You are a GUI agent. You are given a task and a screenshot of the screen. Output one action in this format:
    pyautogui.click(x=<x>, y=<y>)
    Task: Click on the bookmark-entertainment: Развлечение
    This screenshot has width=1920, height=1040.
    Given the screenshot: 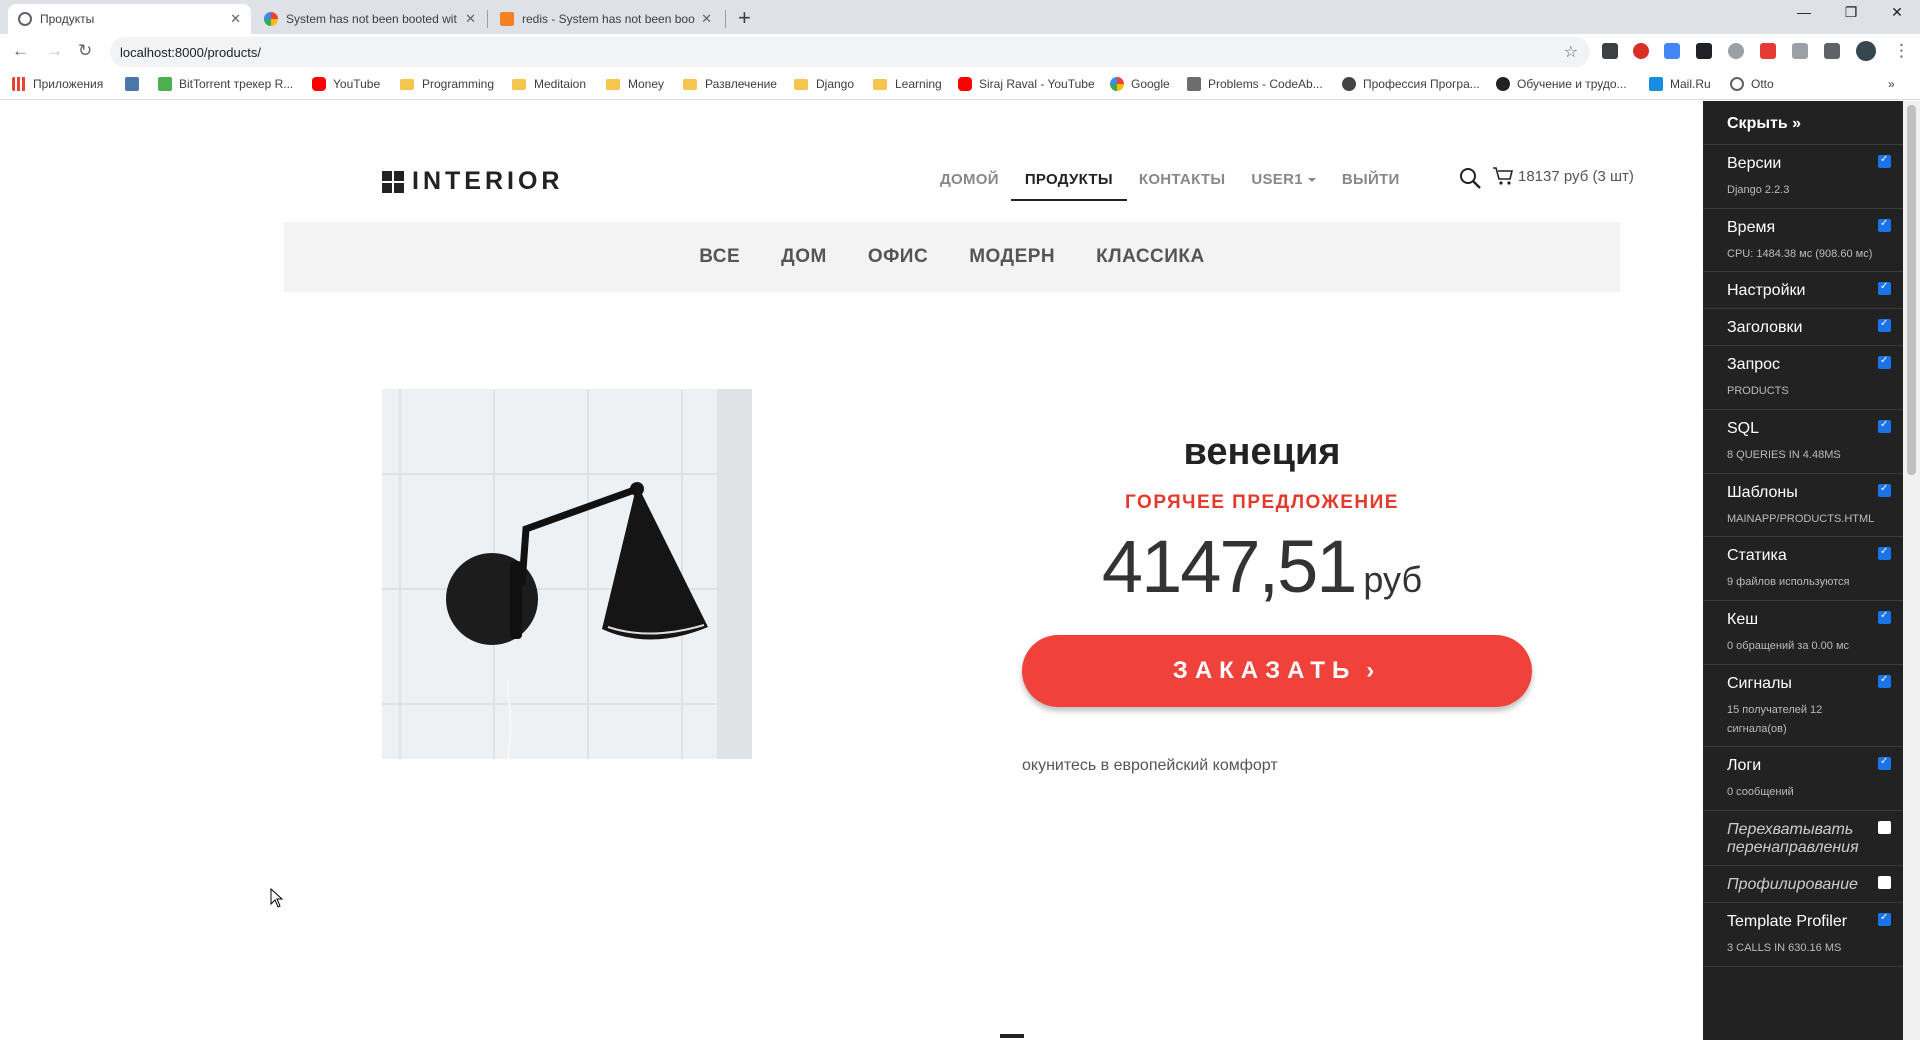 What is the action you would take?
    pyautogui.click(x=730, y=84)
    